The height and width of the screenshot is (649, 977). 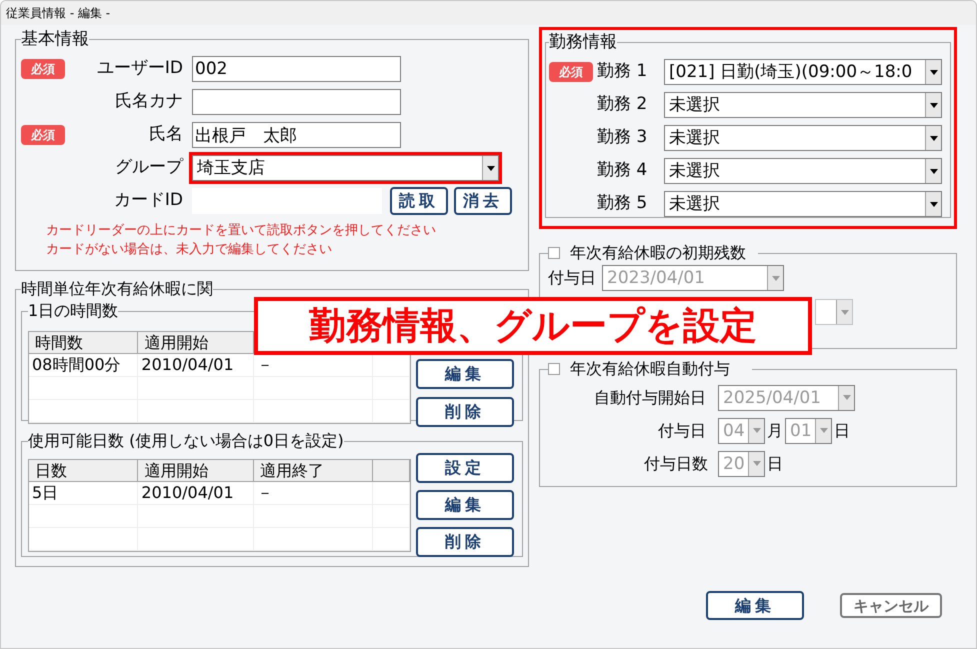 What do you see at coordinates (622, 104) in the screenshot?
I see `shift-label: 勤務 2` at bounding box center [622, 104].